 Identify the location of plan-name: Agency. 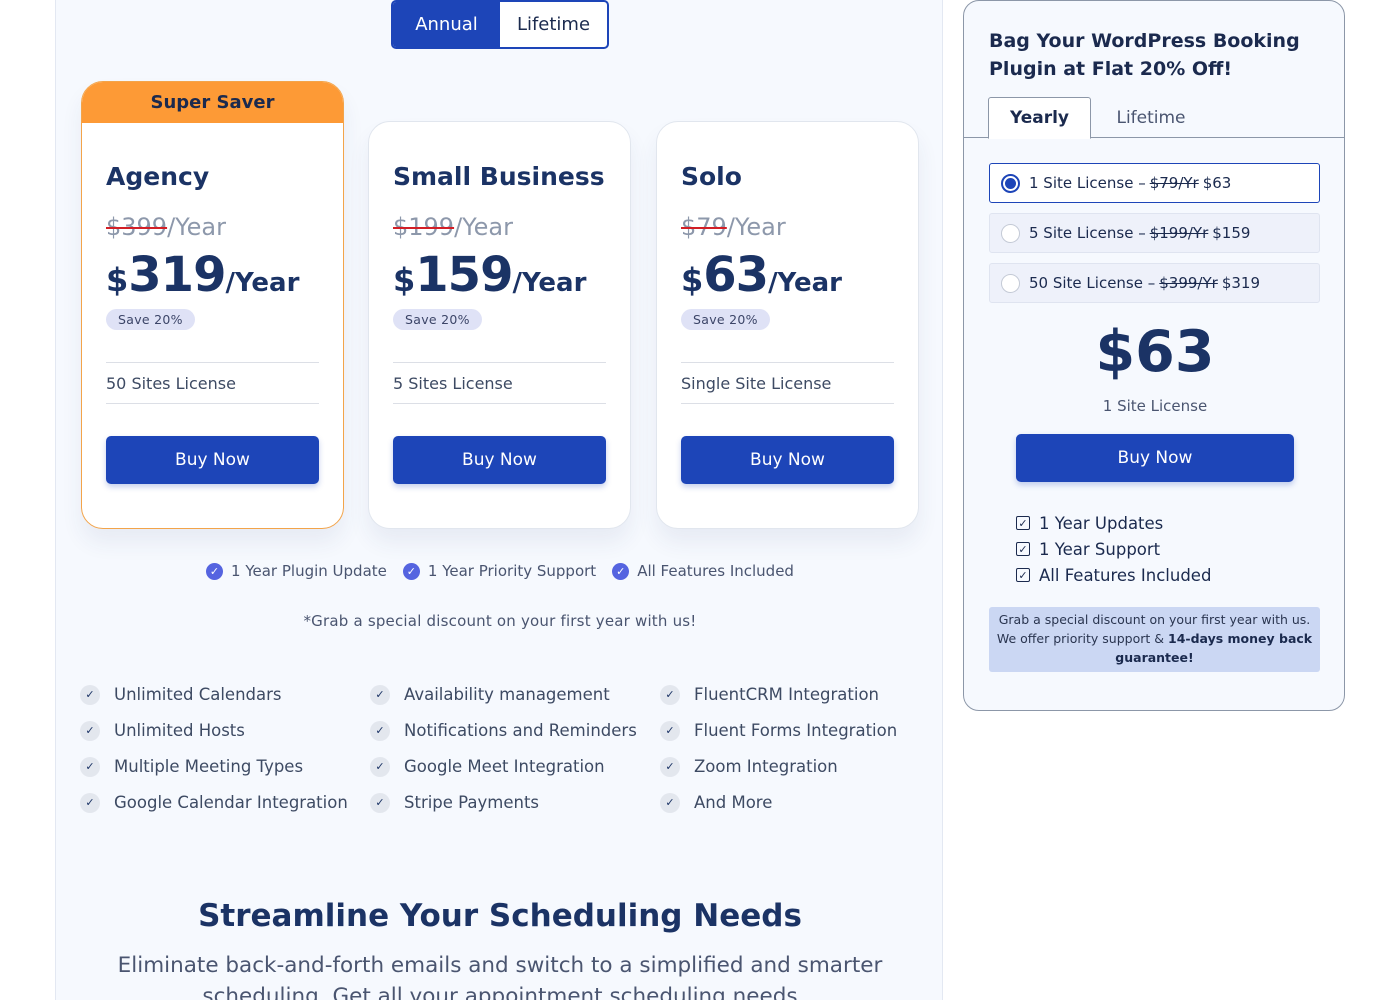
(158, 176).